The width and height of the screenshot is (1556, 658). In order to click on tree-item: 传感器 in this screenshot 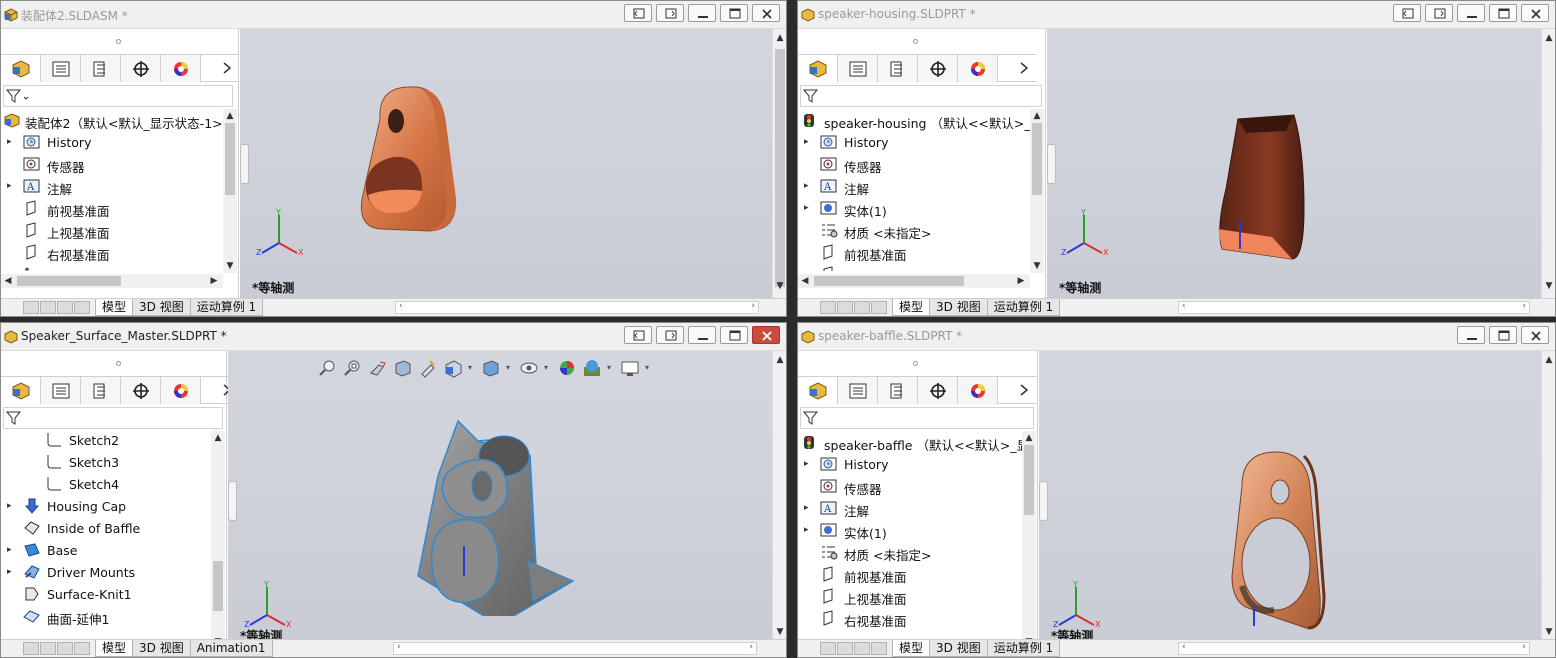, I will do `click(112, 164)`.